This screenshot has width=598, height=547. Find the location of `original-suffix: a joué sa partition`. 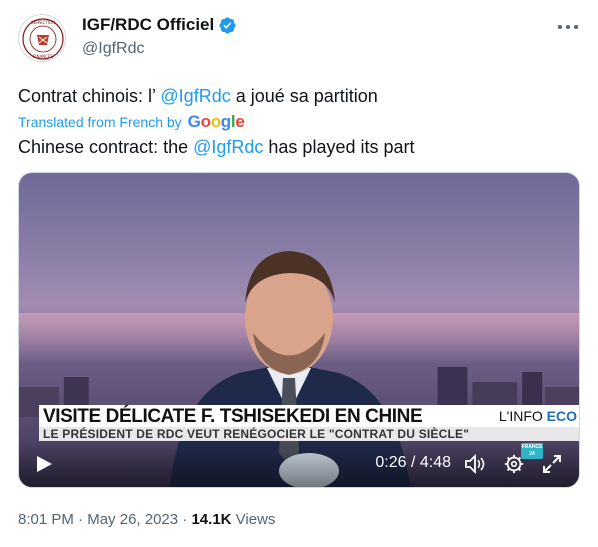

original-suffix: a joué sa partition is located at coordinates (304, 96).